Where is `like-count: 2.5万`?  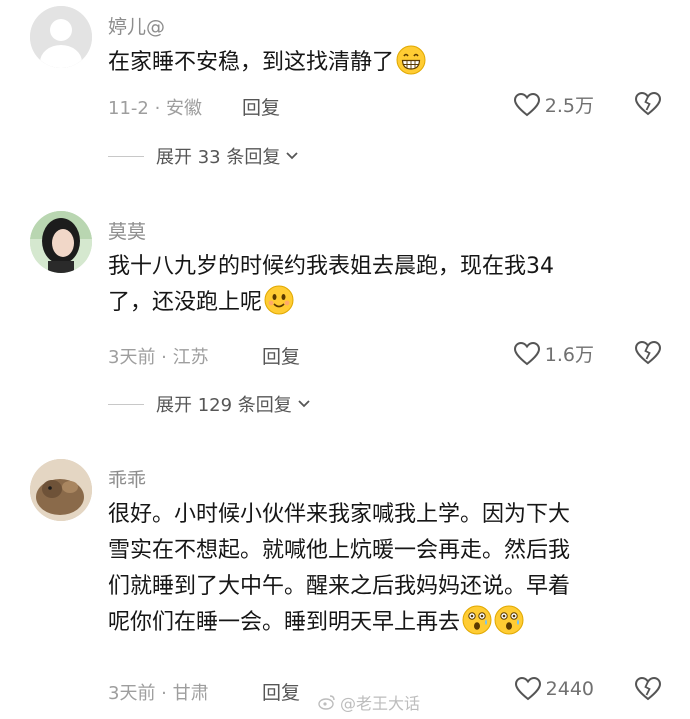
like-count: 2.5万 is located at coordinates (569, 106).